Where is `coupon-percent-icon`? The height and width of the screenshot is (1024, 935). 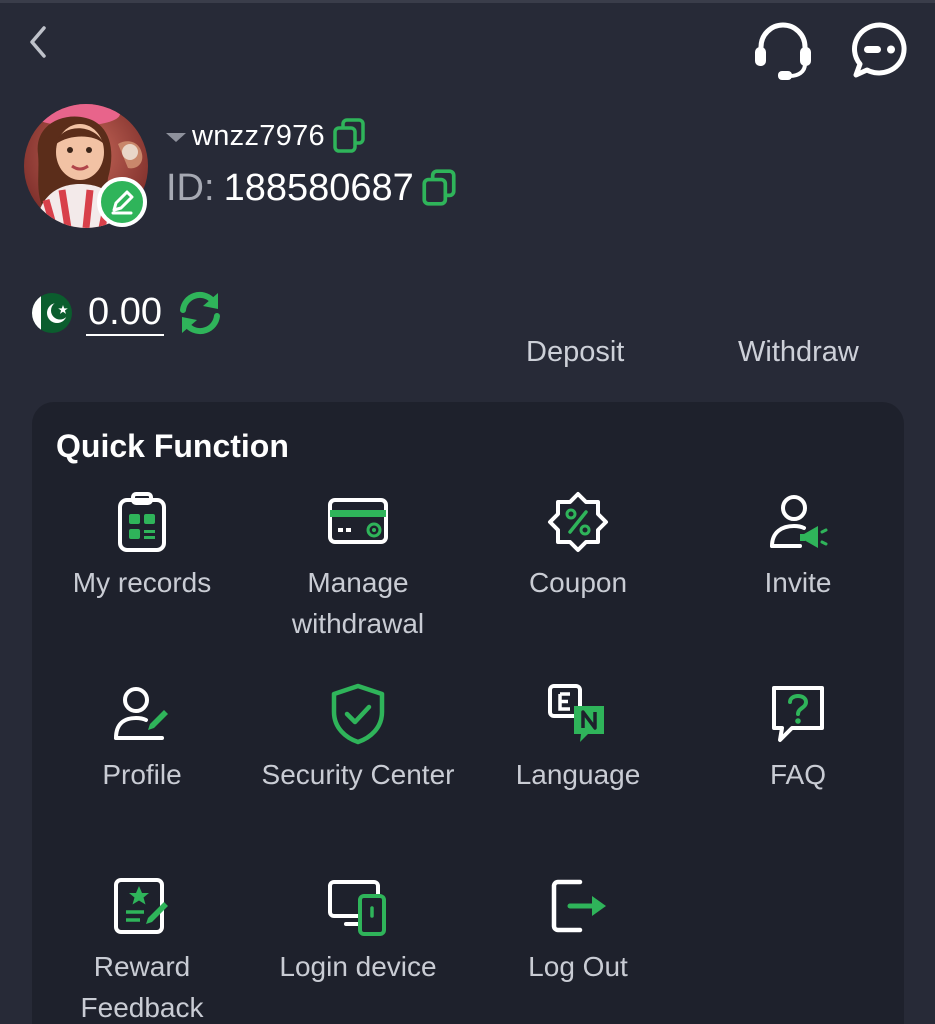
coupon-percent-icon is located at coordinates (578, 522).